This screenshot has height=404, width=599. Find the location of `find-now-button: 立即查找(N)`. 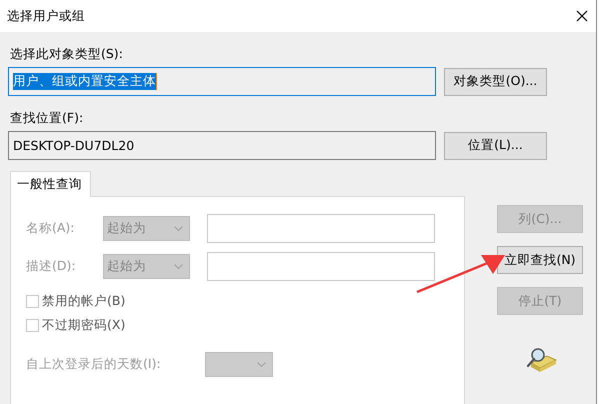

find-now-button: 立即查找(N) is located at coordinates (540, 260).